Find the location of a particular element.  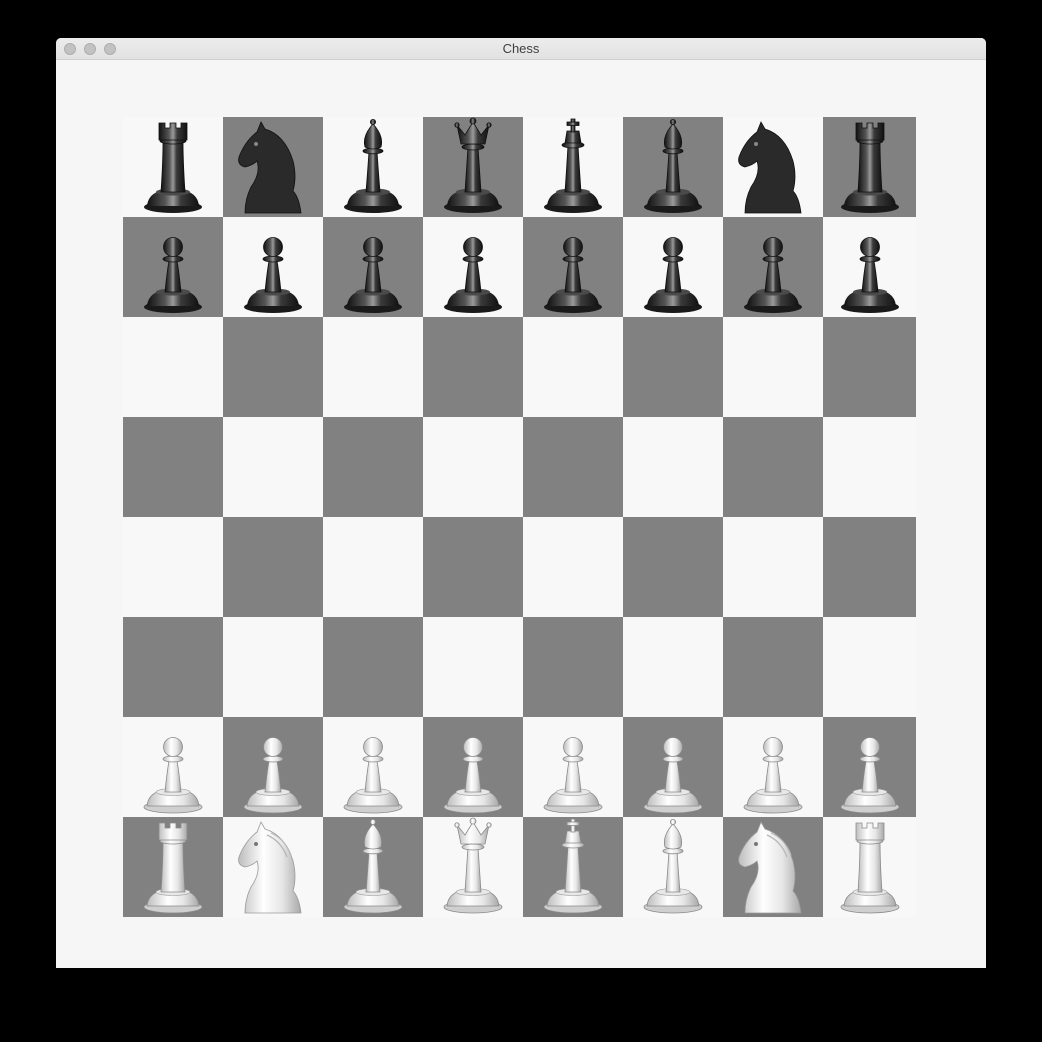

square-e7 is located at coordinates (573, 267).